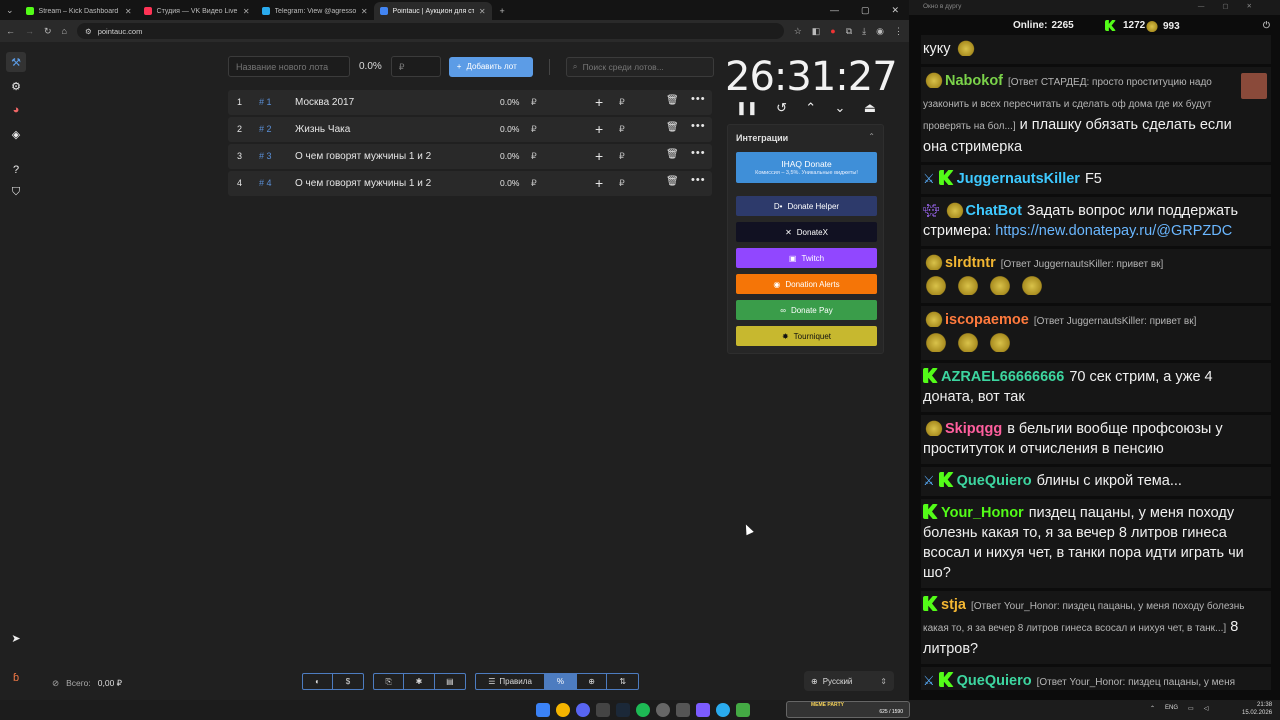 The height and width of the screenshot is (720, 1280). What do you see at coordinates (490, 66) in the screenshot?
I see `add-lot-button: + Добавить лот` at bounding box center [490, 66].